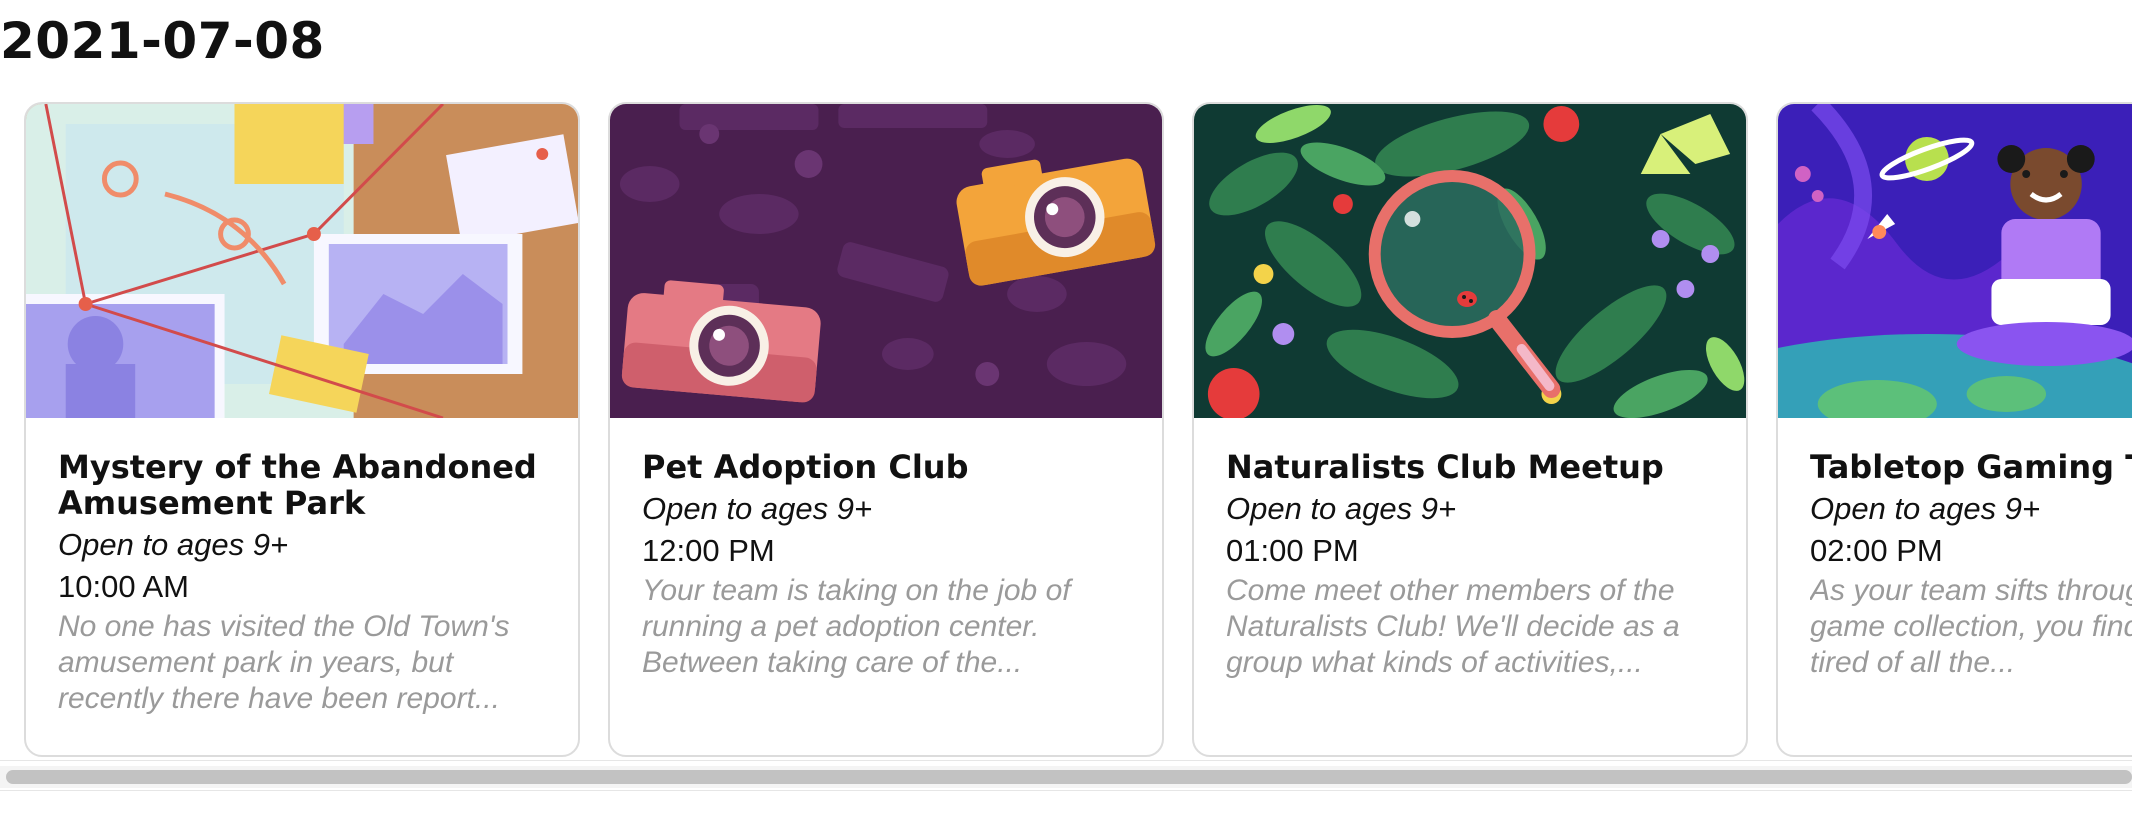 This screenshot has width=2132, height=824. What do you see at coordinates (1470, 261) in the screenshot?
I see `magnifying-glass-nature-illustration` at bounding box center [1470, 261].